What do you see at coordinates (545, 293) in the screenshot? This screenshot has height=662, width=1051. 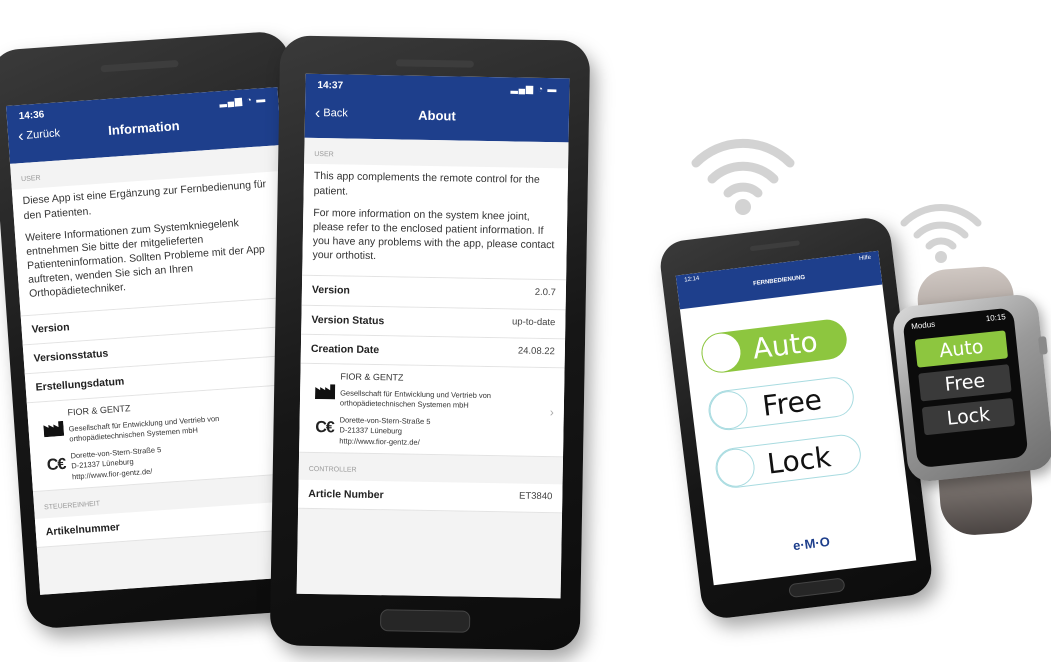 I see `row-value: 2.0.7` at bounding box center [545, 293].